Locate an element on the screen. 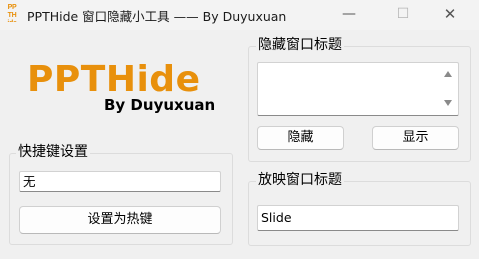  logo-author: By Duyuxuan is located at coordinates (160, 105).